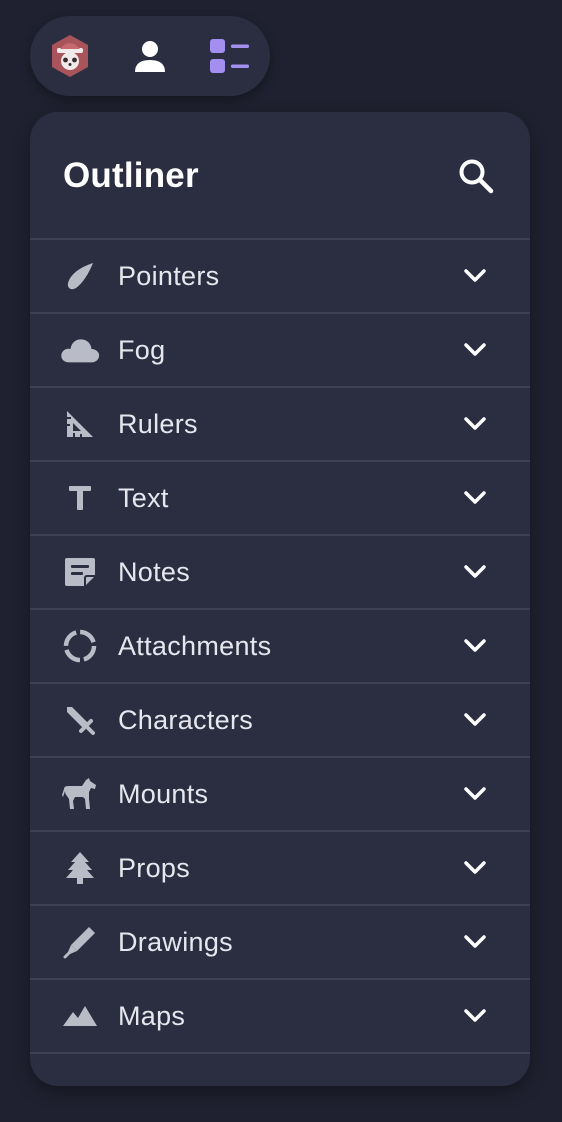 The width and height of the screenshot is (562, 1122). What do you see at coordinates (80, 424) in the screenshot?
I see `ruler-icon` at bounding box center [80, 424].